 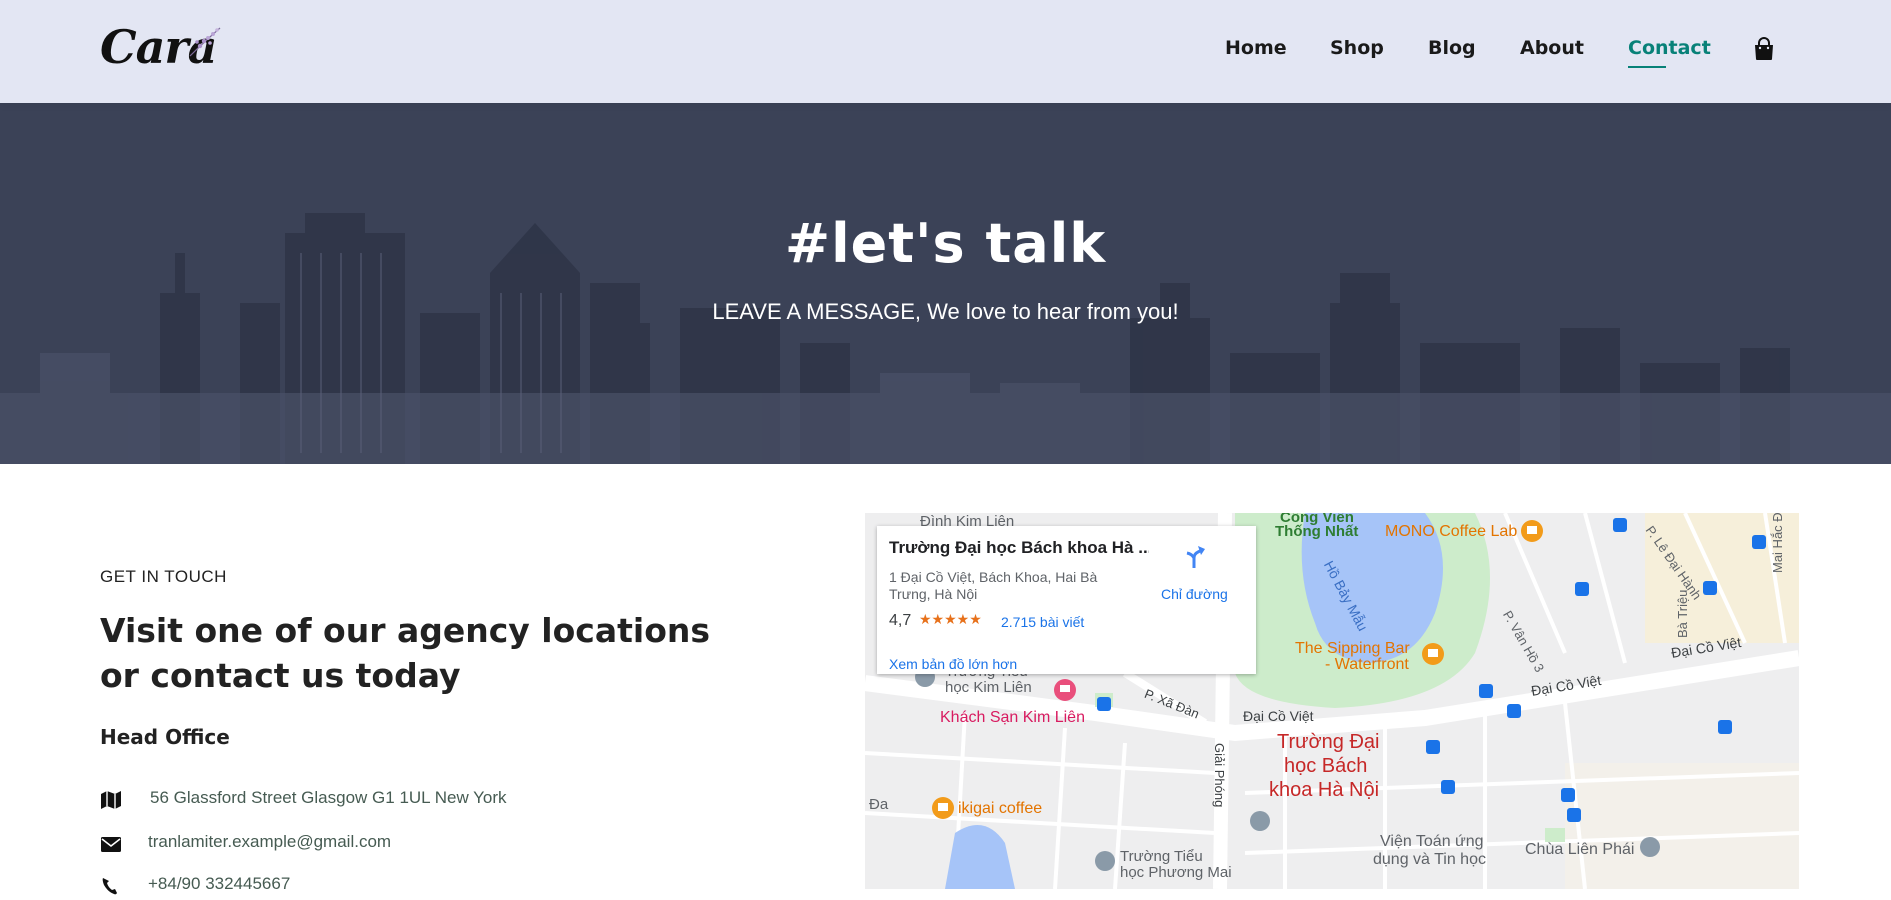 What do you see at coordinates (1452, 48) in the screenshot?
I see `nav-blog: Blog` at bounding box center [1452, 48].